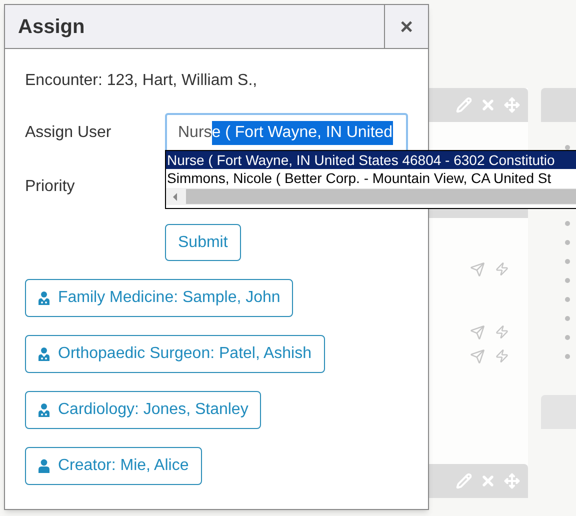 This screenshot has height=516, width=576. What do you see at coordinates (50, 187) in the screenshot?
I see `field-label: Priority` at bounding box center [50, 187].